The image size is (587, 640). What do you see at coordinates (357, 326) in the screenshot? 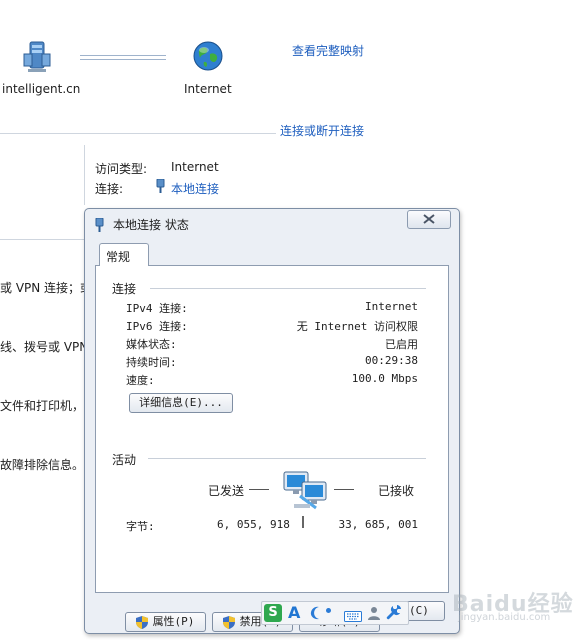
I see `ipv6-value: 无 Internet 访问权限` at bounding box center [357, 326].